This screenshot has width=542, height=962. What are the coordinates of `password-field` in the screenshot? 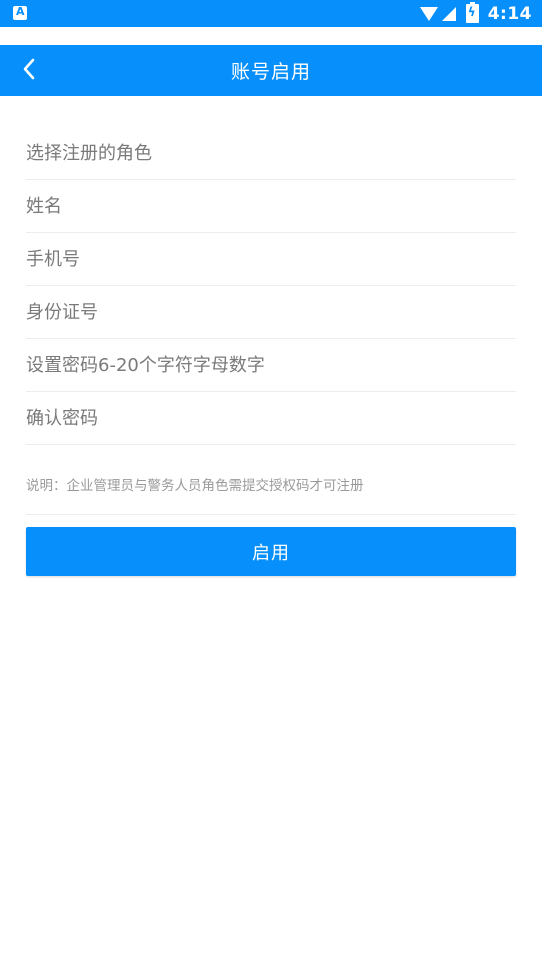 It's located at (271, 365).